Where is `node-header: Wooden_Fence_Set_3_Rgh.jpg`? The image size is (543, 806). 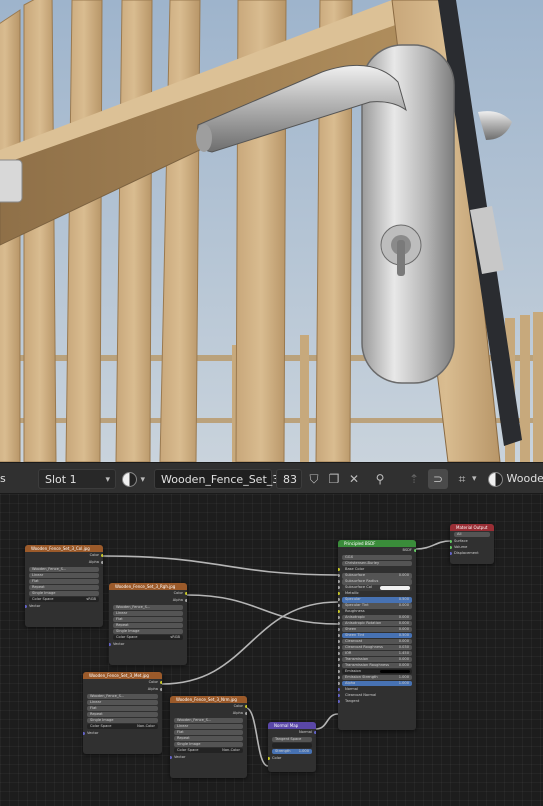 node-header: Wooden_Fence_Set_3_Rgh.jpg is located at coordinates (148, 586).